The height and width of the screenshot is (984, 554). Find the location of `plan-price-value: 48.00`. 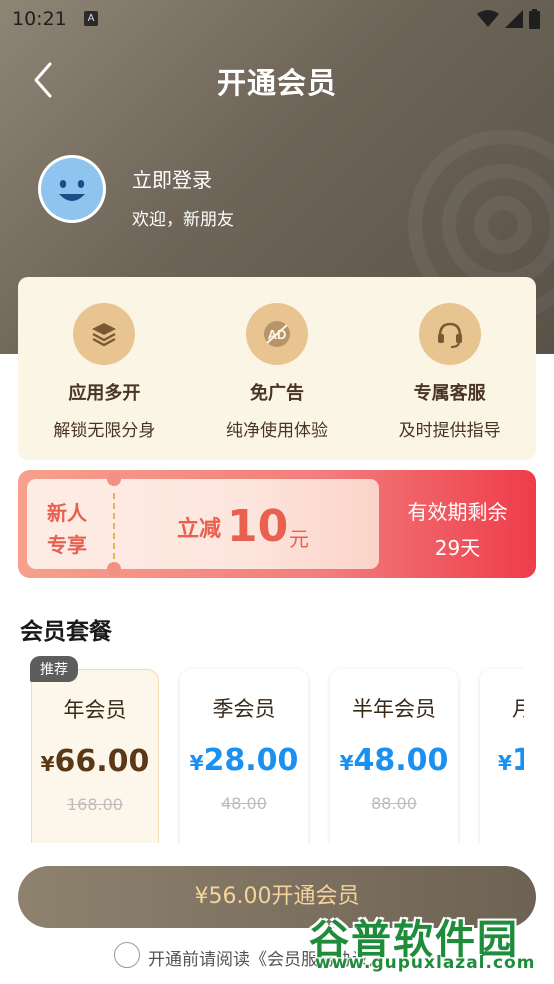

plan-price-value: 48.00 is located at coordinates (401, 760).